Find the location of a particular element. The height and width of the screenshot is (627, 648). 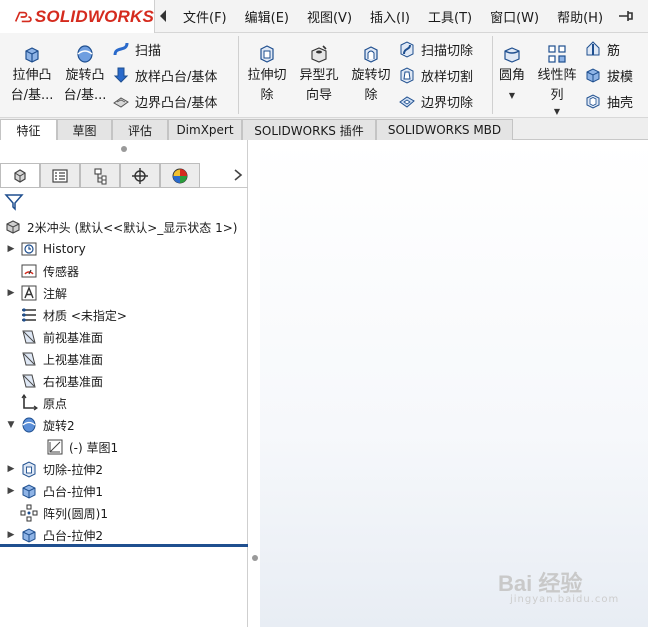

tree-item-sensors: 传感器 is located at coordinates (49, 271).